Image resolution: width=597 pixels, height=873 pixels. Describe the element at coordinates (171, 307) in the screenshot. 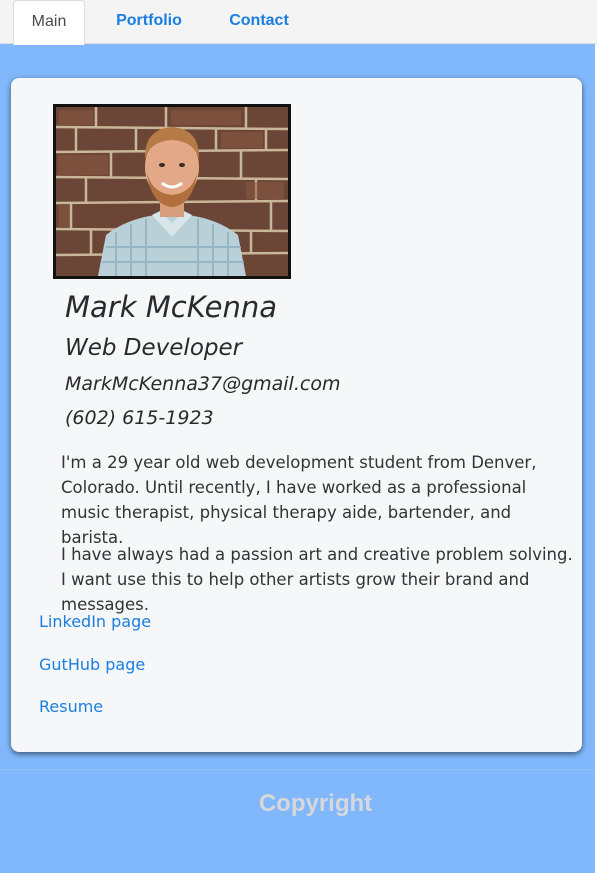

I see `profile-name: Mark McKenna` at that location.